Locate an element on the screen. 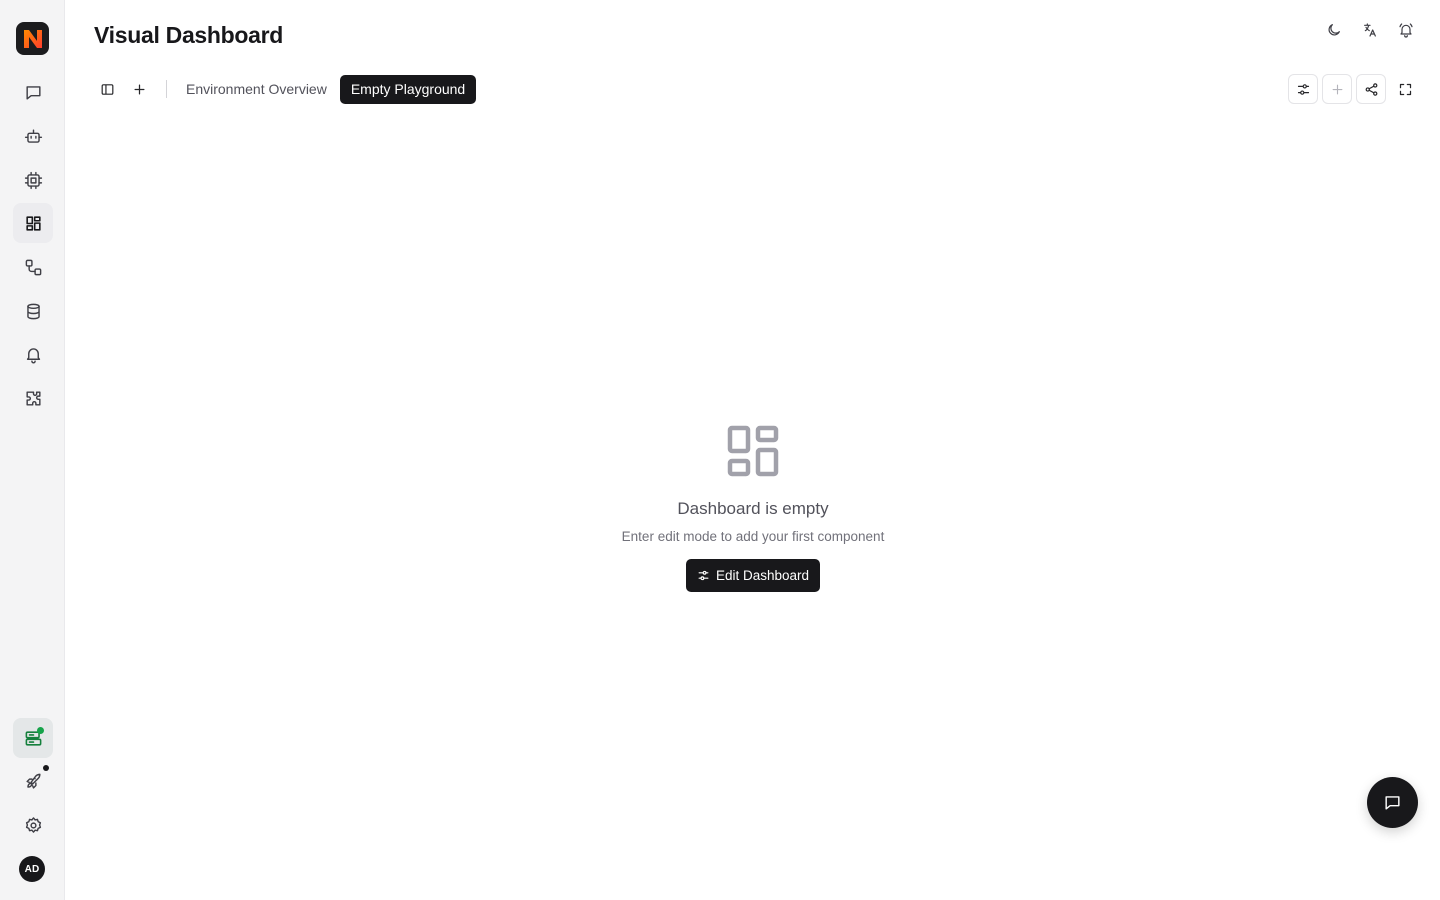 The height and width of the screenshot is (900, 1440). sidebar-item-models is located at coordinates (33, 180).